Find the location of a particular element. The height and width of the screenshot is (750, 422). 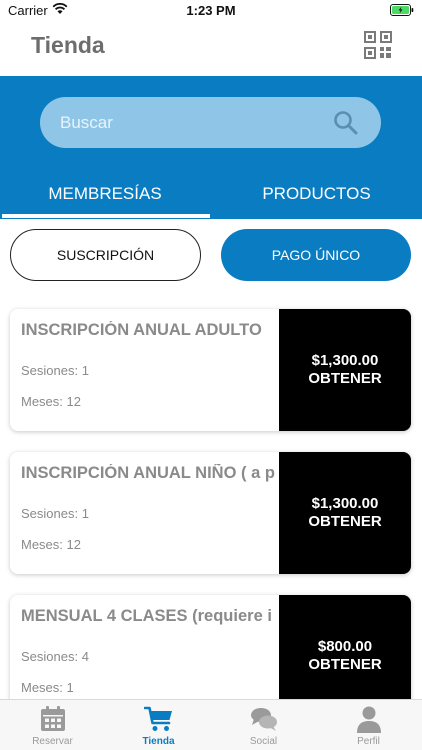

bottom-tab-bar: Reservar Tienda Social Perfil is located at coordinates (211, 724).